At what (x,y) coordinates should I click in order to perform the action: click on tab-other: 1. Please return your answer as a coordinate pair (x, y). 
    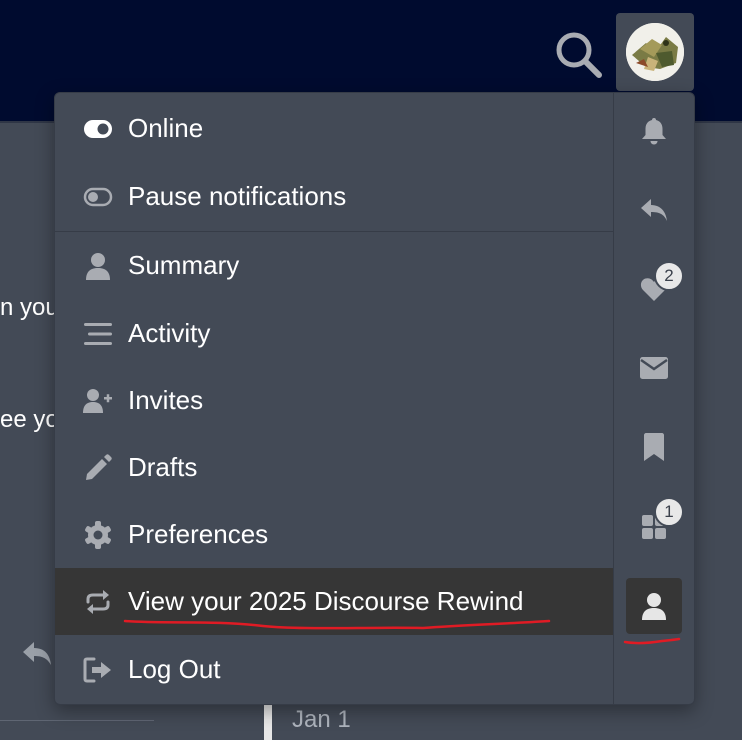
    Looking at the image, I should click on (655, 526).